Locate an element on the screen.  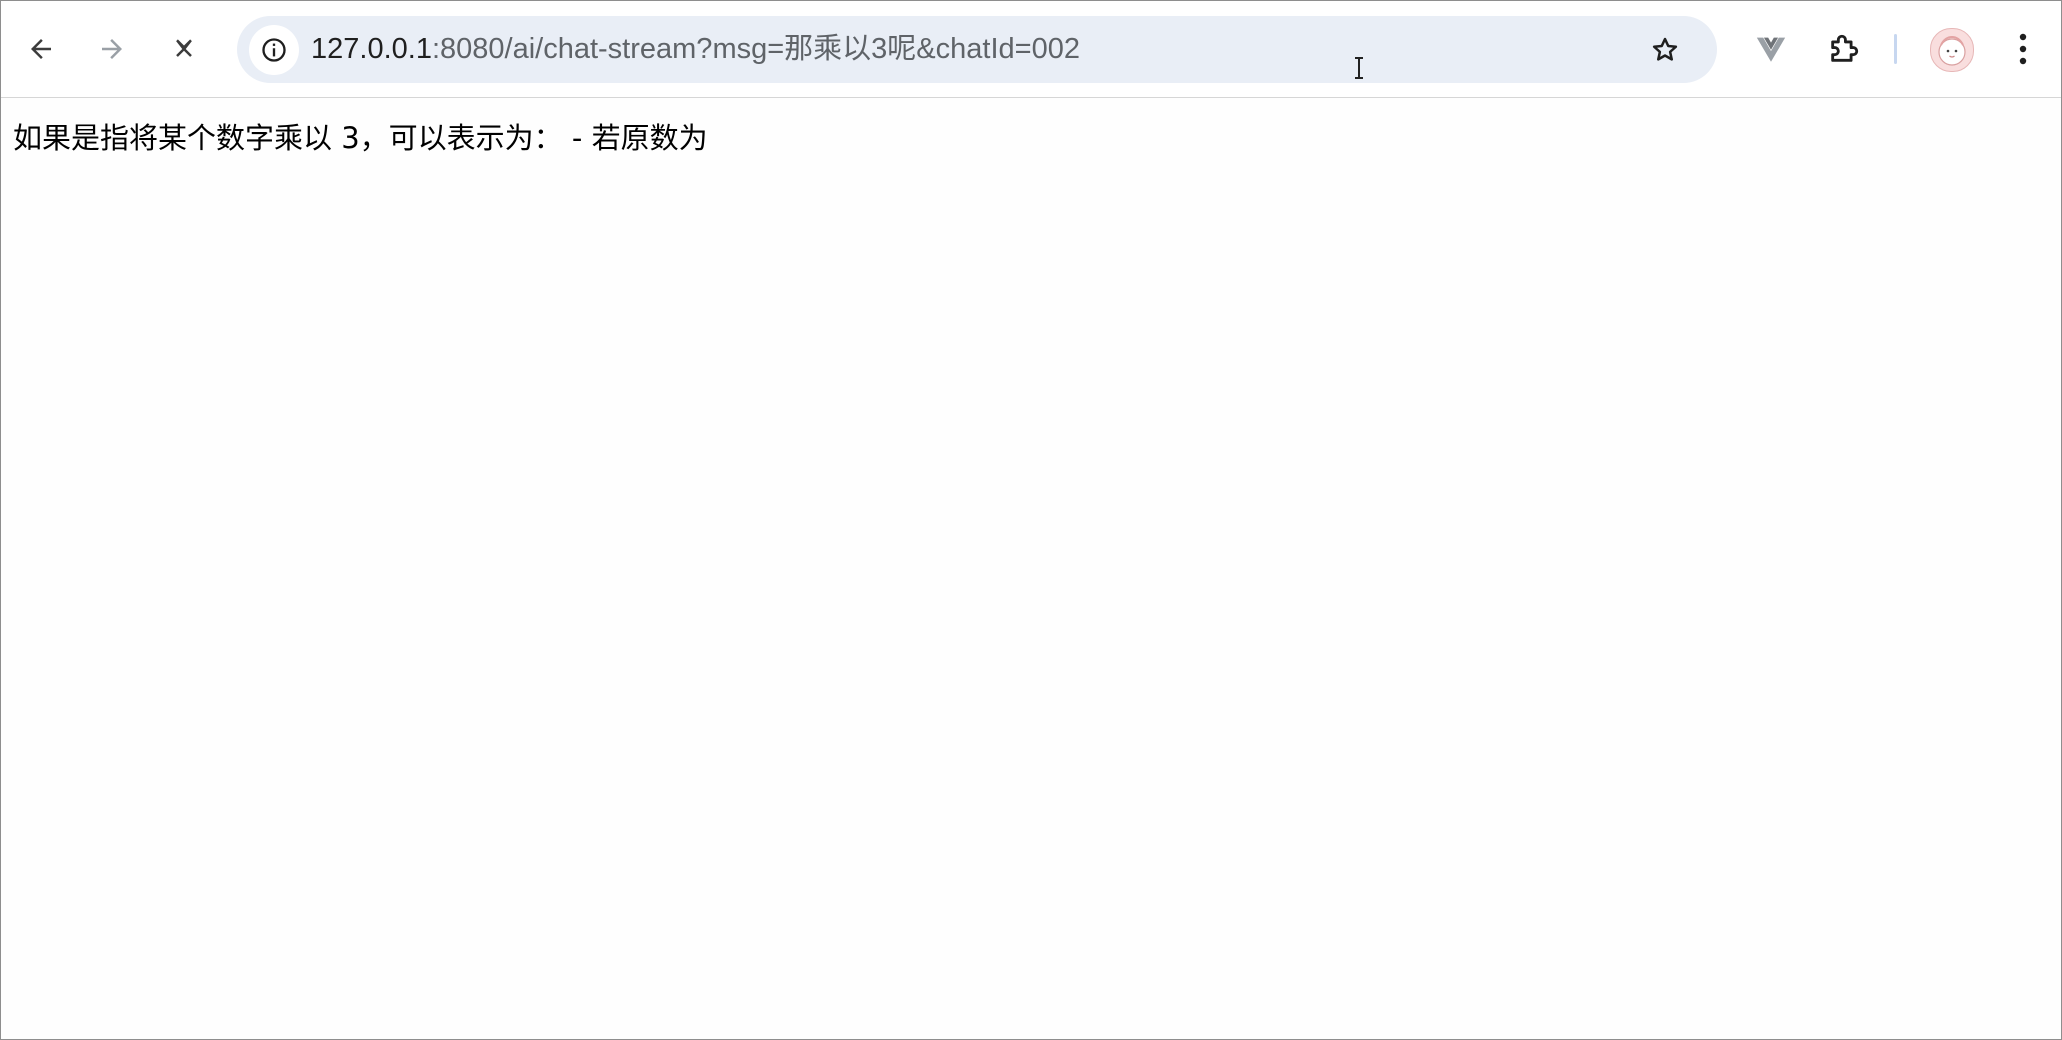
info-icon is located at coordinates (274, 50).